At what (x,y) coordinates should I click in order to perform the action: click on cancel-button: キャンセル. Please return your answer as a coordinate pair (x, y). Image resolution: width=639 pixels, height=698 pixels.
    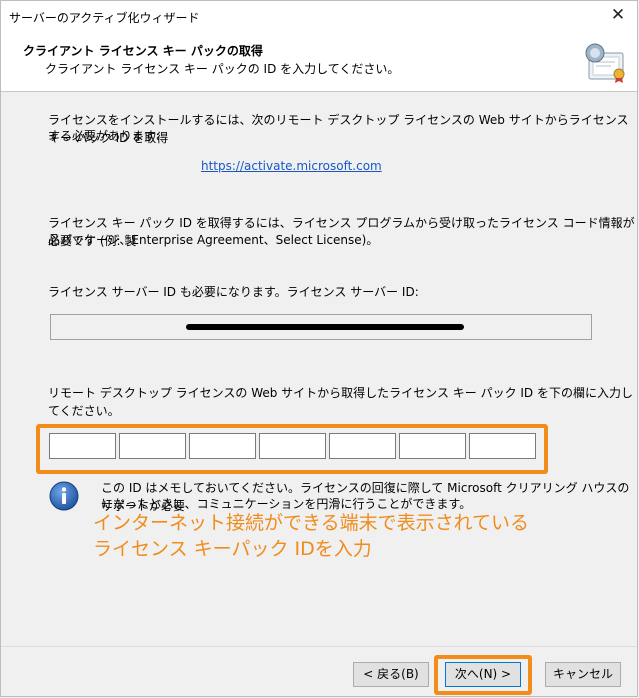
    Looking at the image, I should click on (583, 674).